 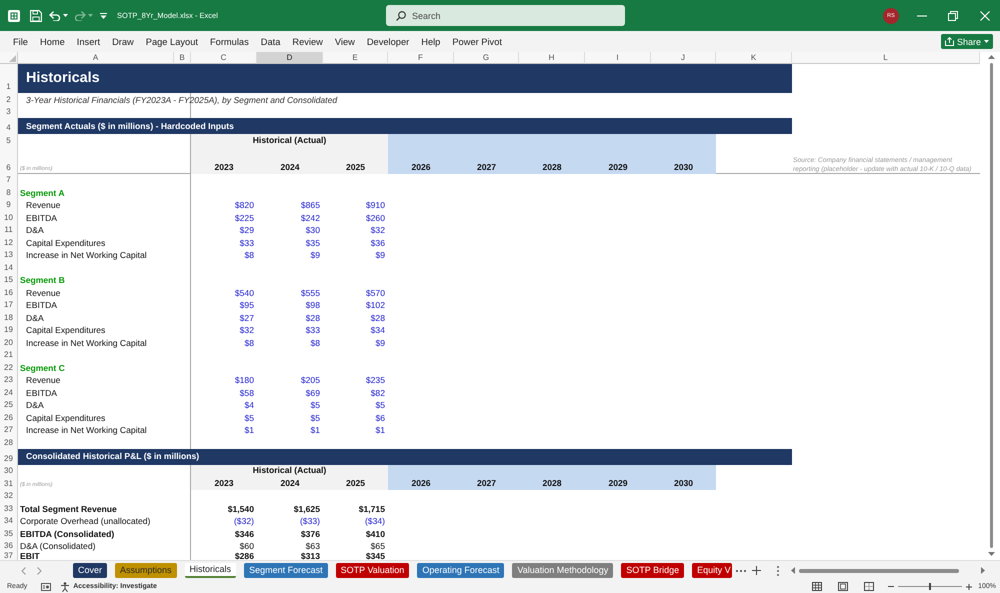 I want to click on restore-icon, so click(x=953, y=15).